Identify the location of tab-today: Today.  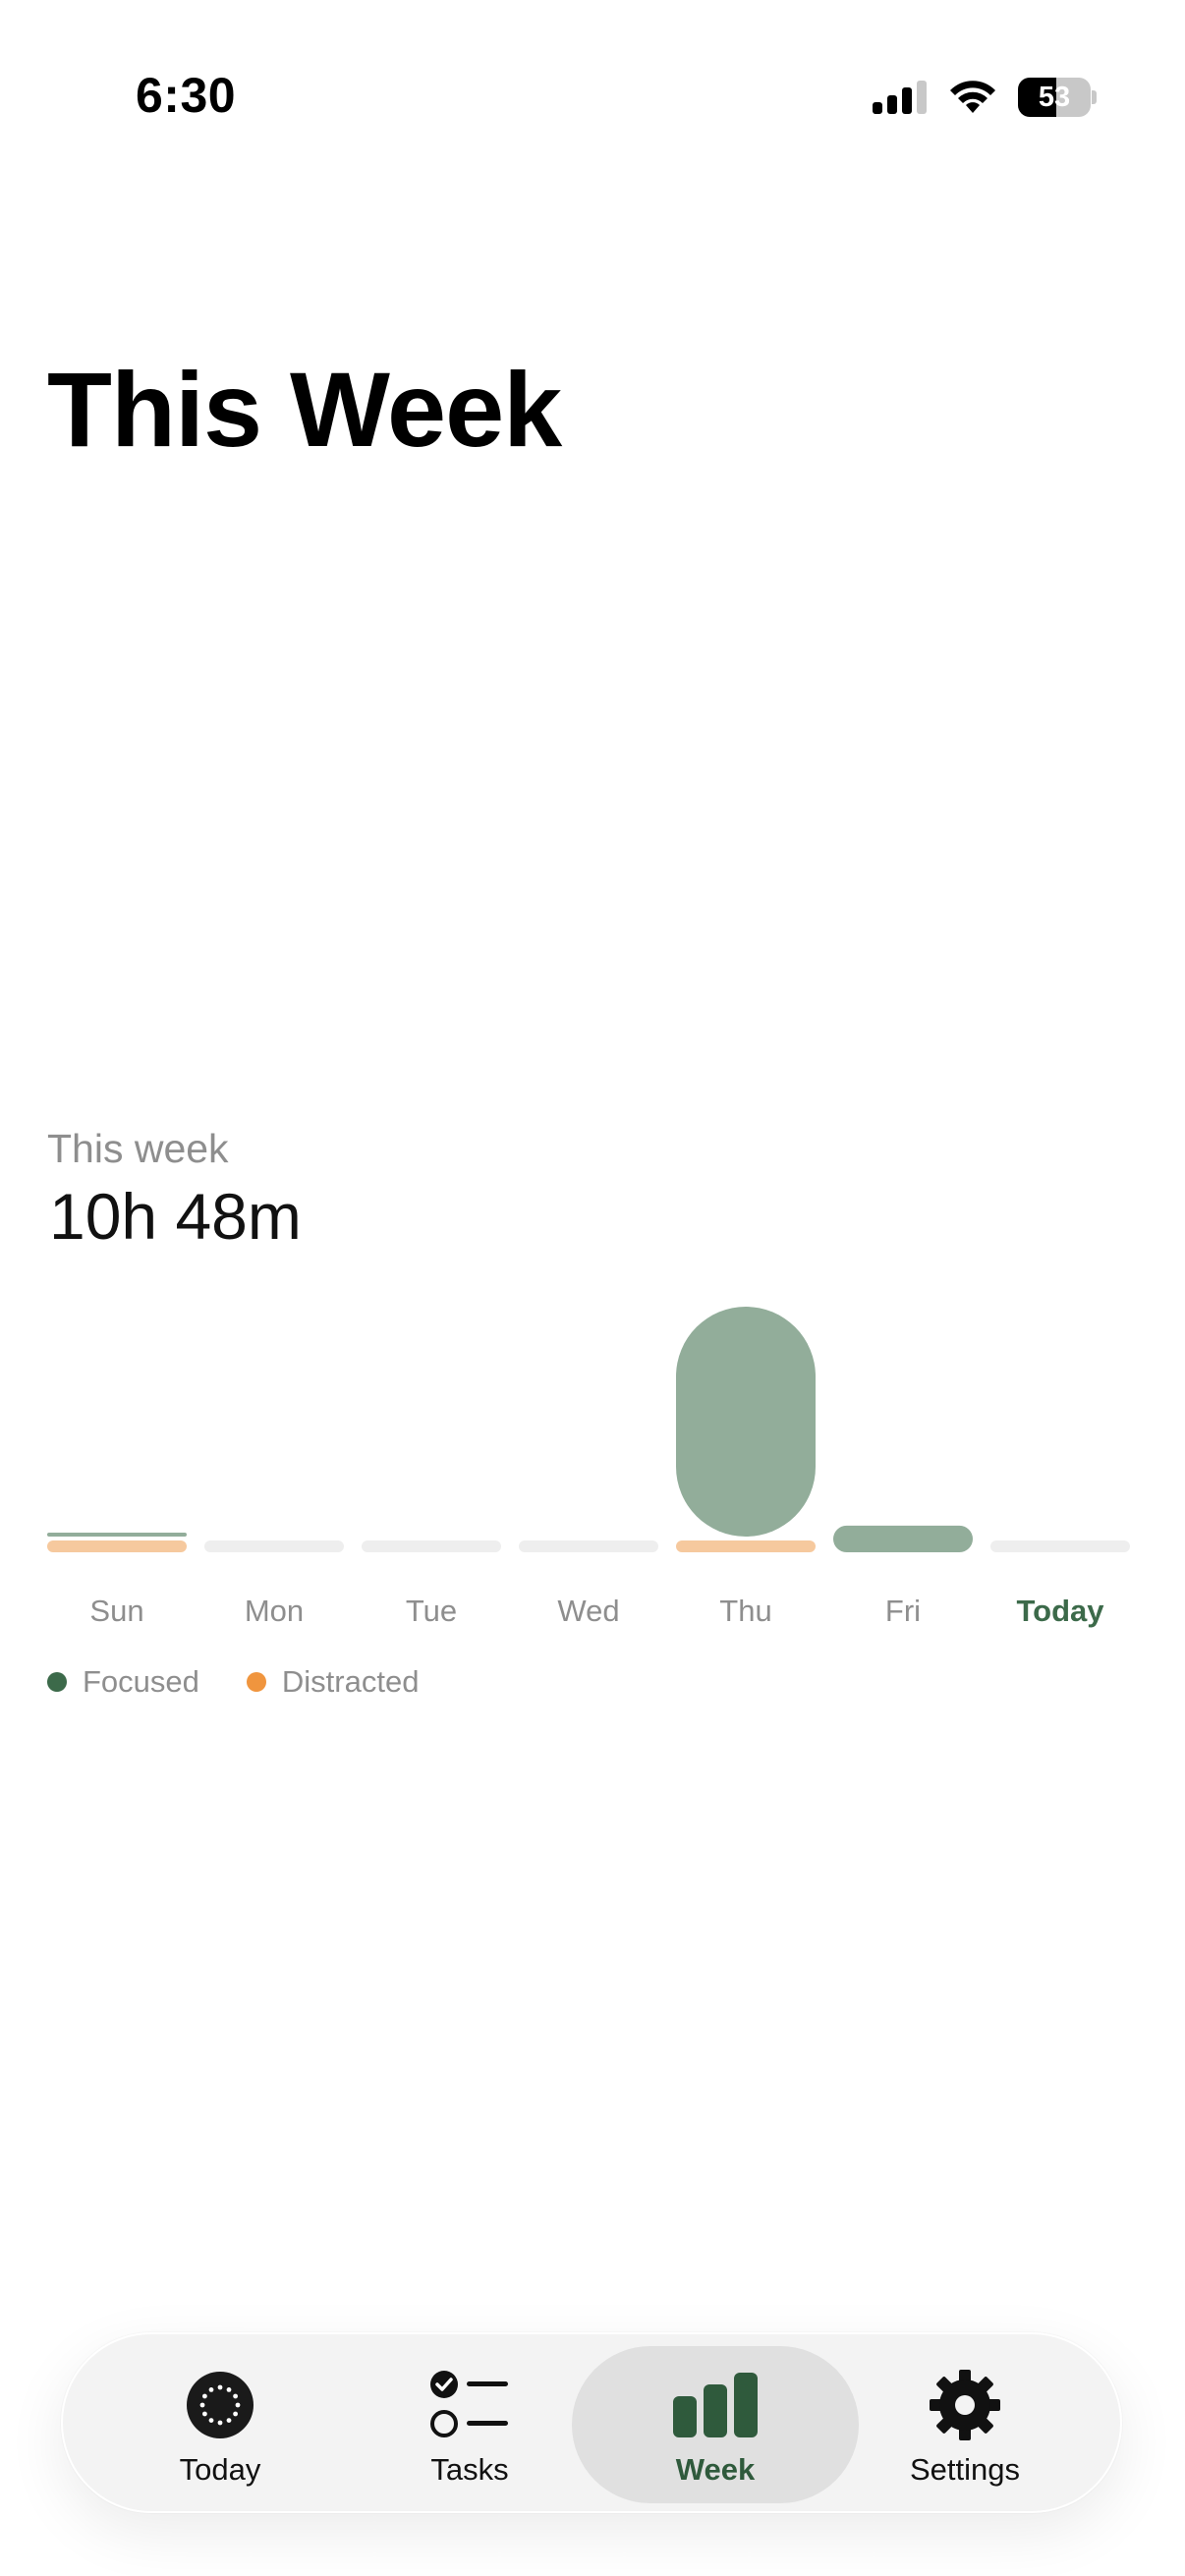
(220, 2424).